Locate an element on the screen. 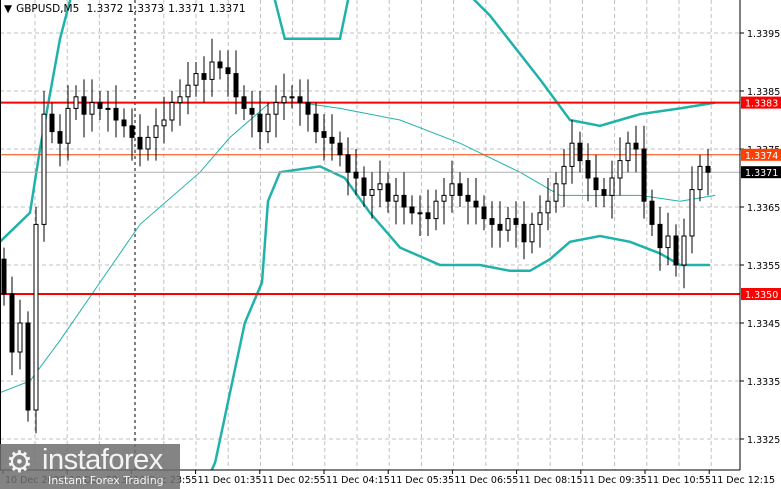 This screenshot has height=489, width=781. y-tick-label: 1.3335 is located at coordinates (763, 382).